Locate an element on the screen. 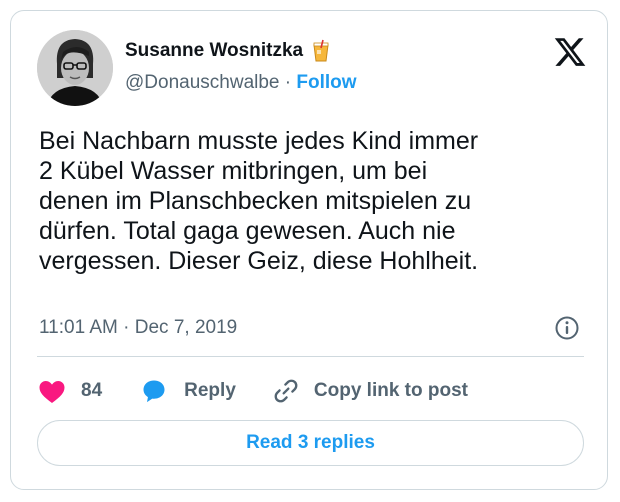  heart-icon is located at coordinates (52, 391).